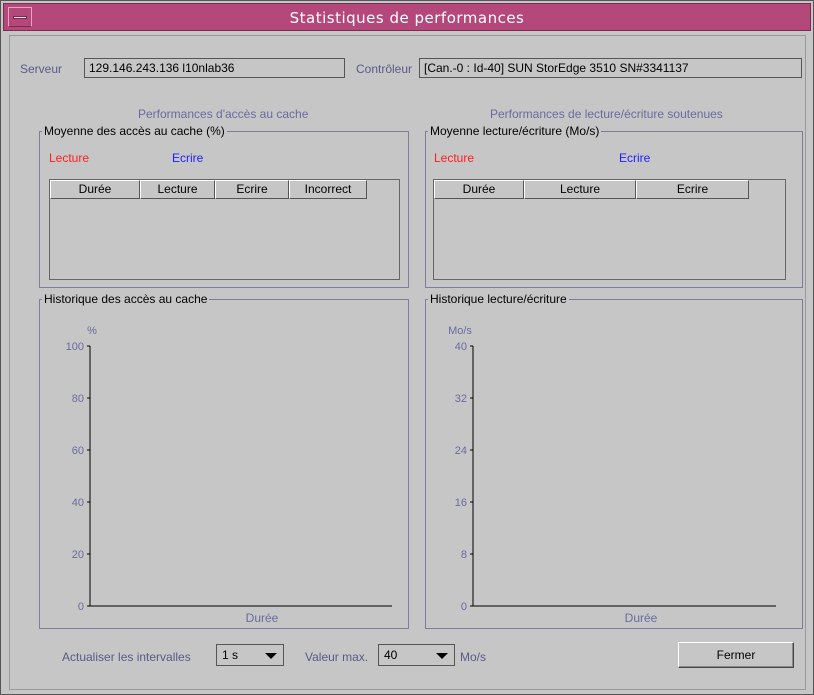 The width and height of the screenshot is (814, 695). Describe the element at coordinates (41, 69) in the screenshot. I see `server-label: Serveur` at that location.